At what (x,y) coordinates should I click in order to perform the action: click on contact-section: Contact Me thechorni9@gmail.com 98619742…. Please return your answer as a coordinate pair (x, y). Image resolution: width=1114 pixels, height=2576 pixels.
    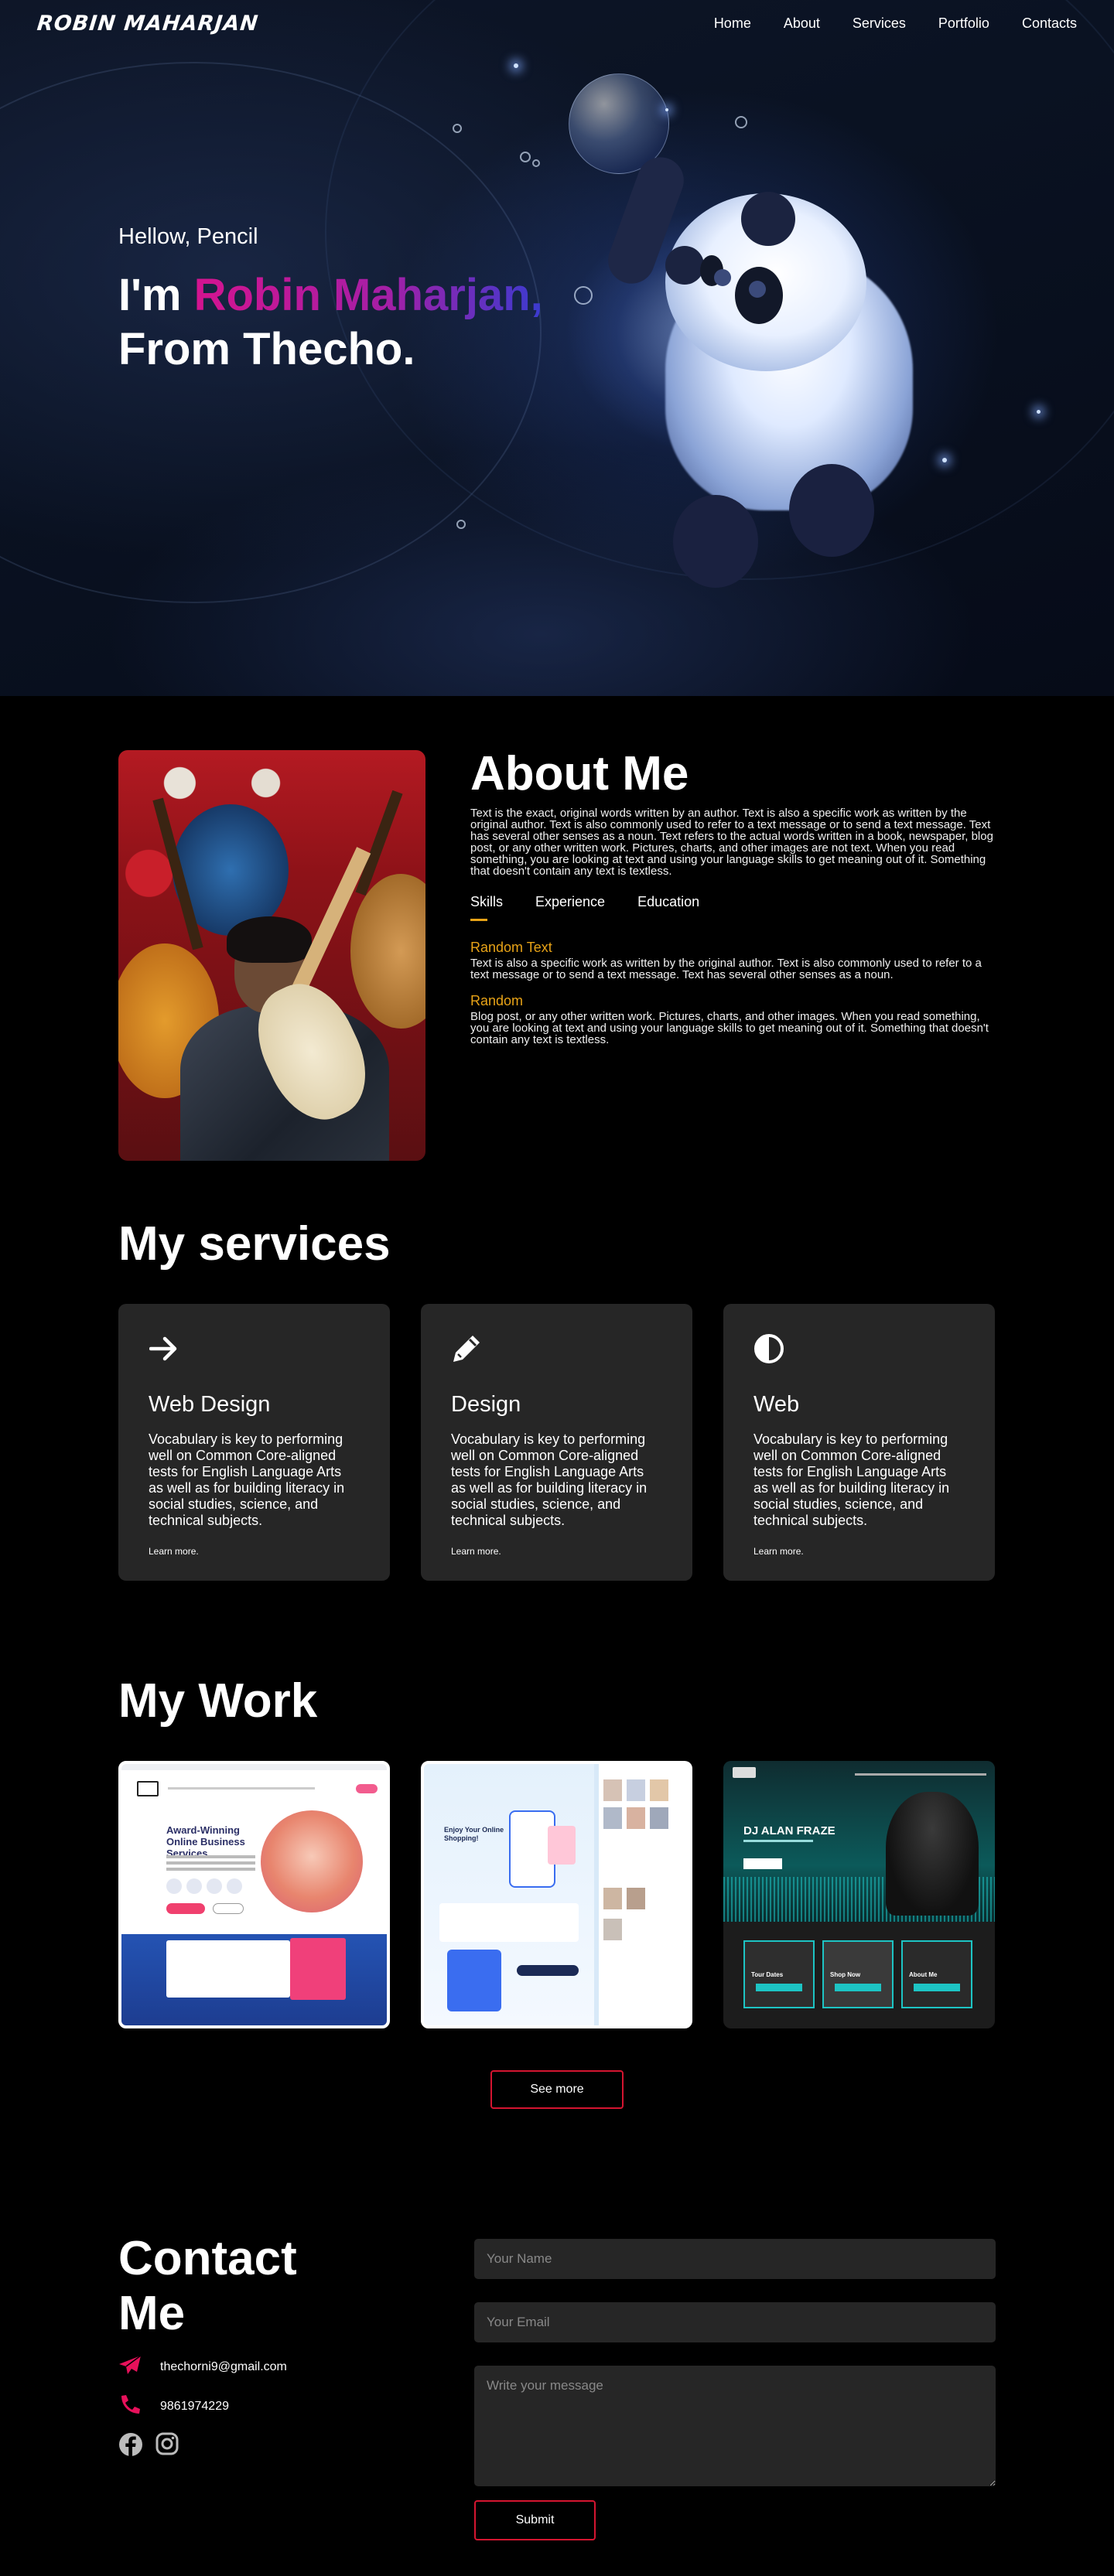
    Looking at the image, I should click on (557, 2340).